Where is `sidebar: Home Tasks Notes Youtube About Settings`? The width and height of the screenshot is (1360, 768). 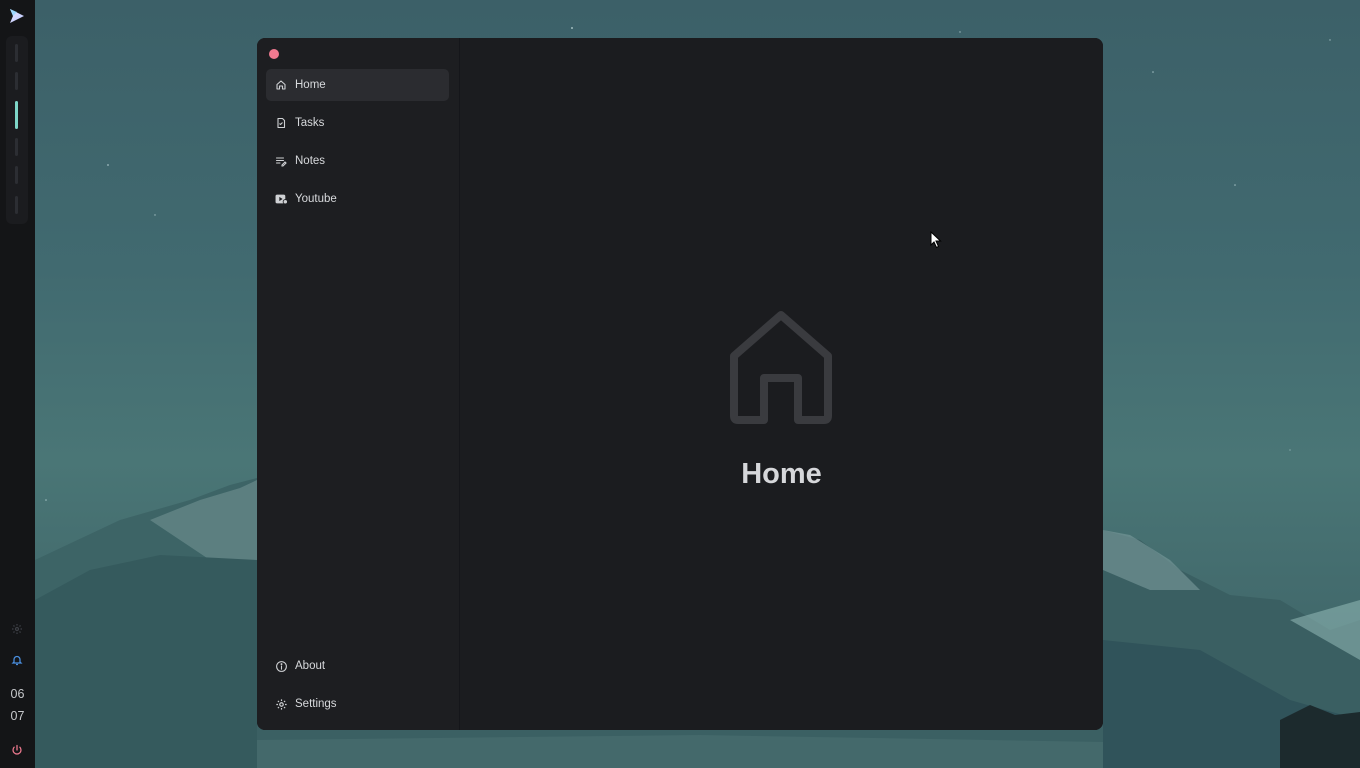 sidebar: Home Tasks Notes Youtube About Settings is located at coordinates (358, 384).